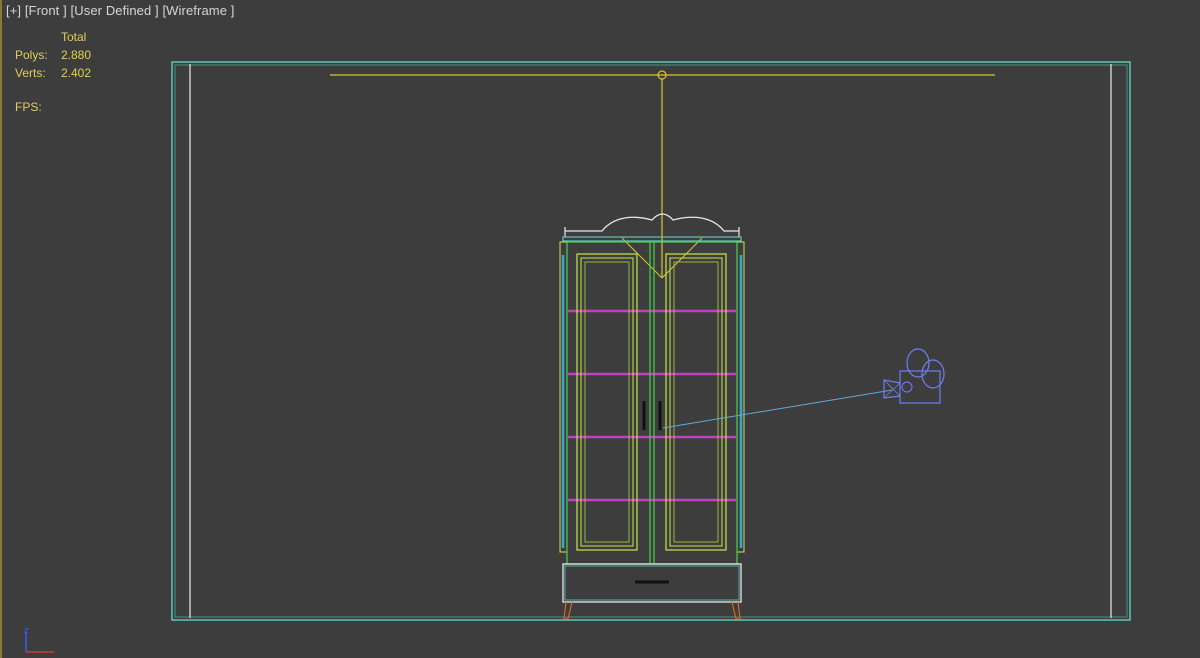 The image size is (1200, 658). I want to click on cabinet-wireframe, so click(652, 416).